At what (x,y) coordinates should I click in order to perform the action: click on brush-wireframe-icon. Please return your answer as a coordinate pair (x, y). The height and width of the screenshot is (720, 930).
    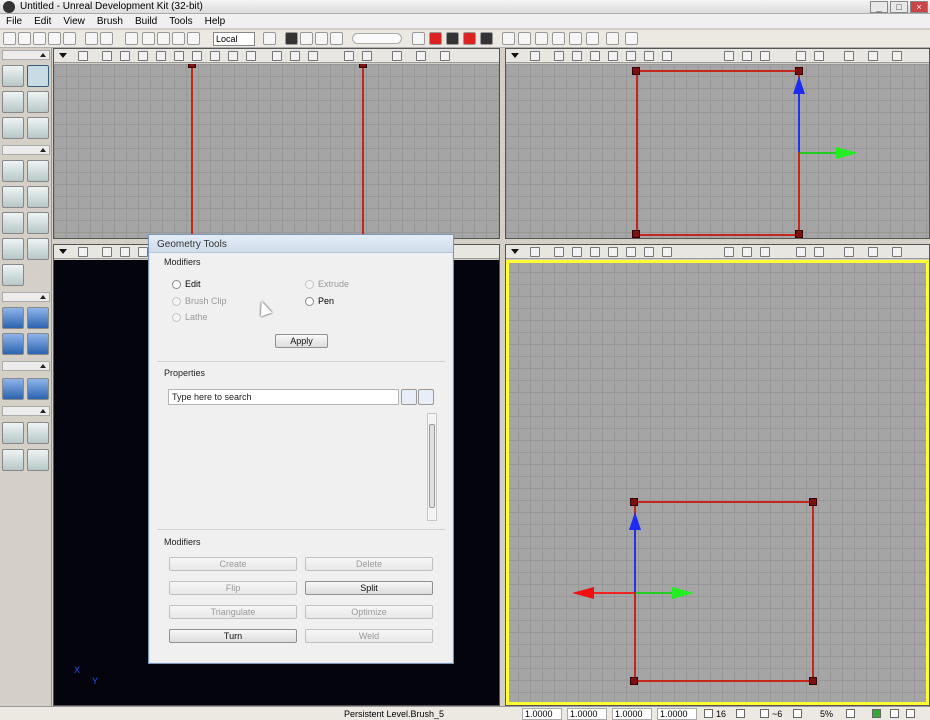
    Looking at the image, I should click on (631, 252).